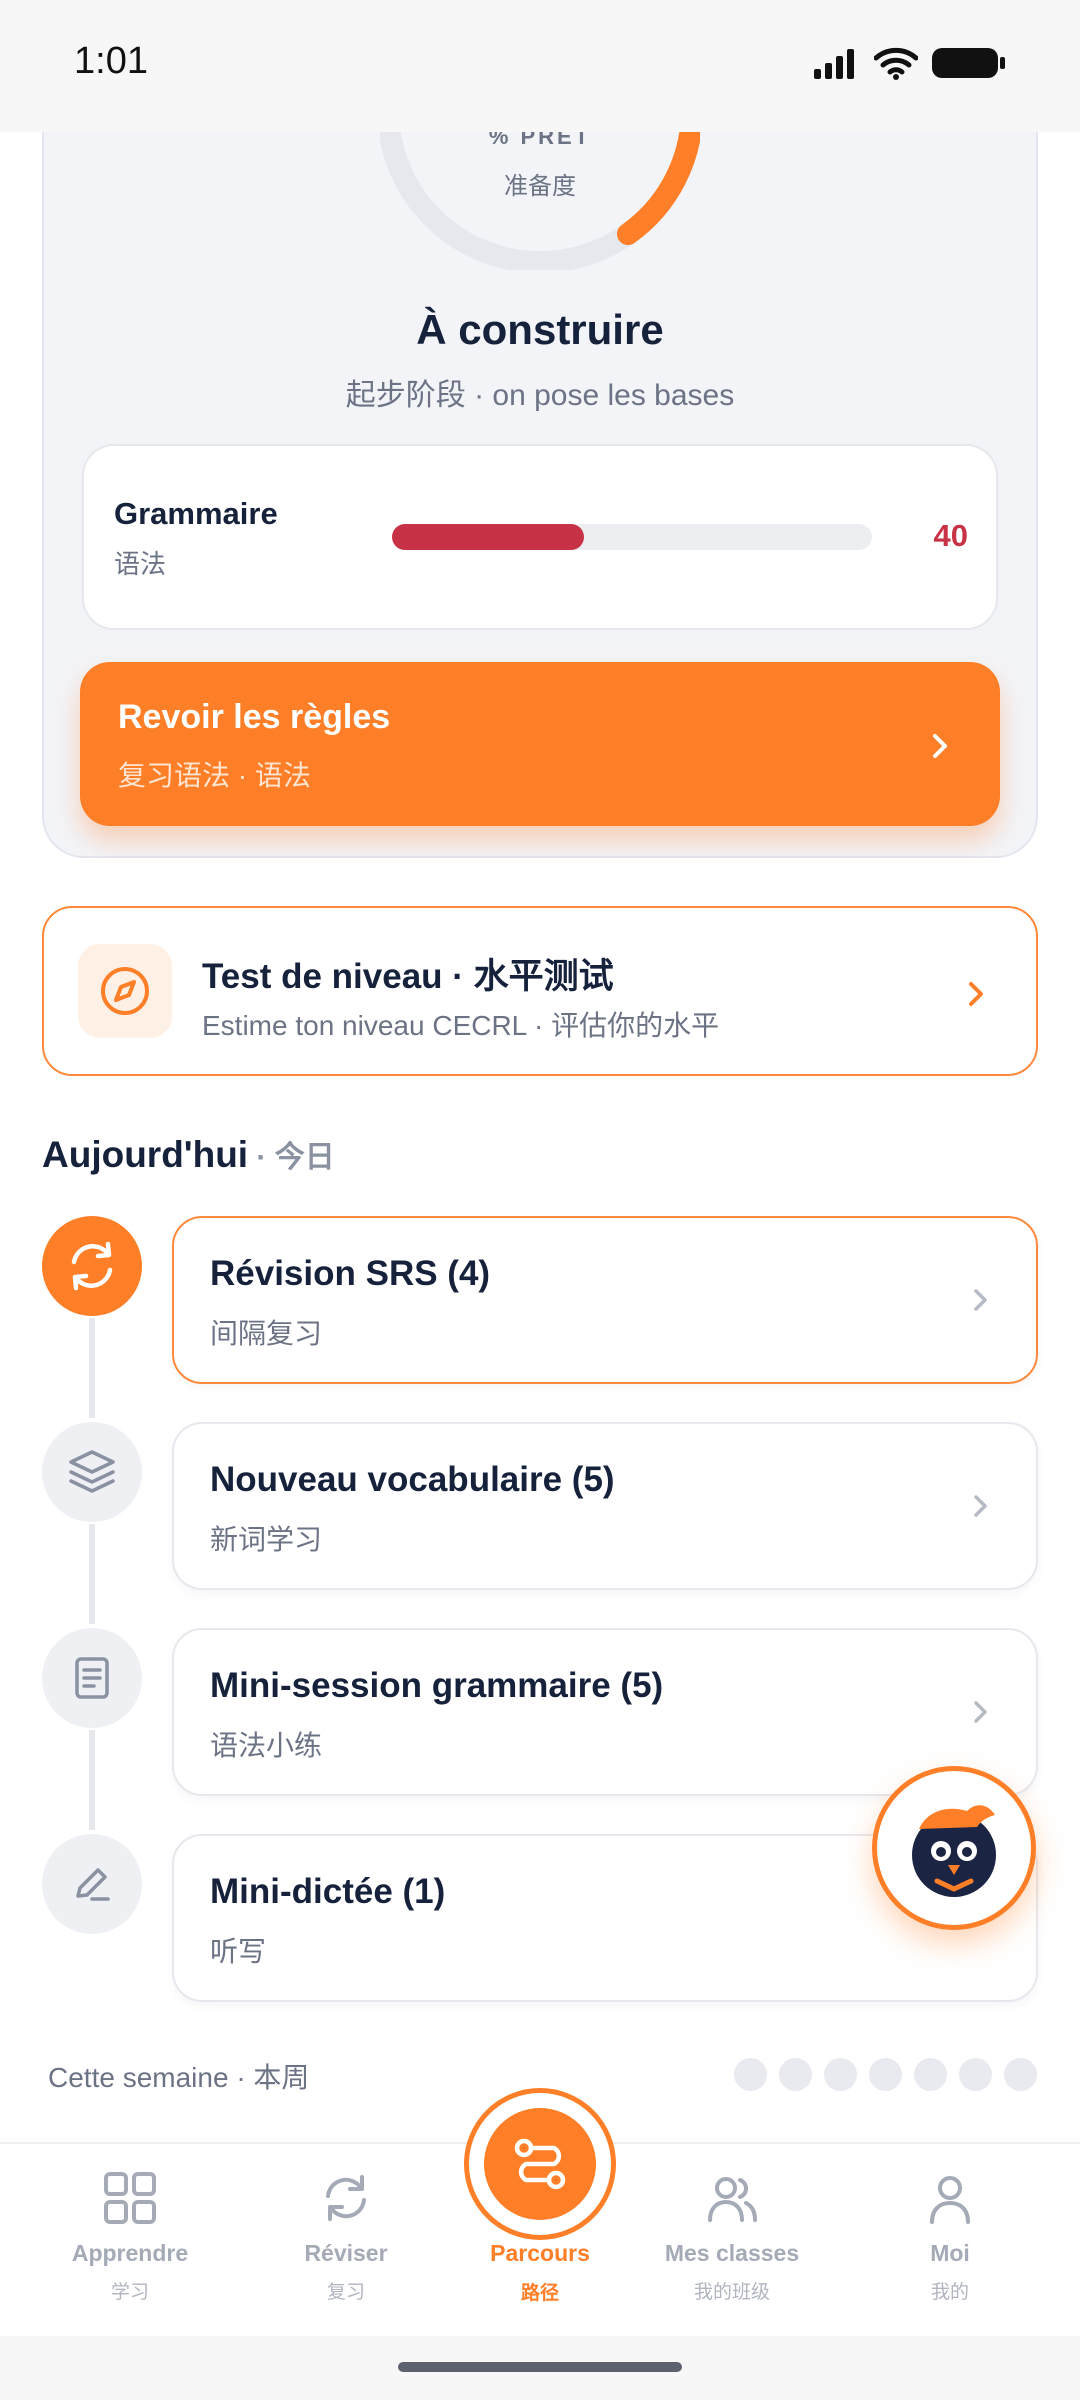  I want to click on step-circle-srs, so click(92, 1266).